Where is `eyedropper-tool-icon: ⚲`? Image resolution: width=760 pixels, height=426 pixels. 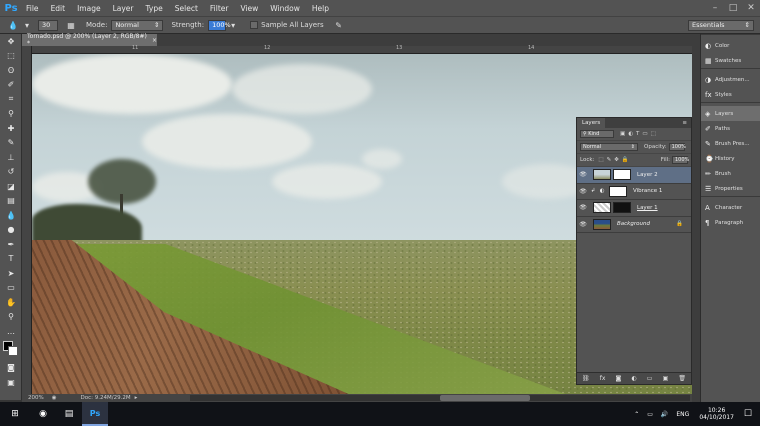
eyedropper-tool-icon: ⚲ is located at coordinates (11, 114).